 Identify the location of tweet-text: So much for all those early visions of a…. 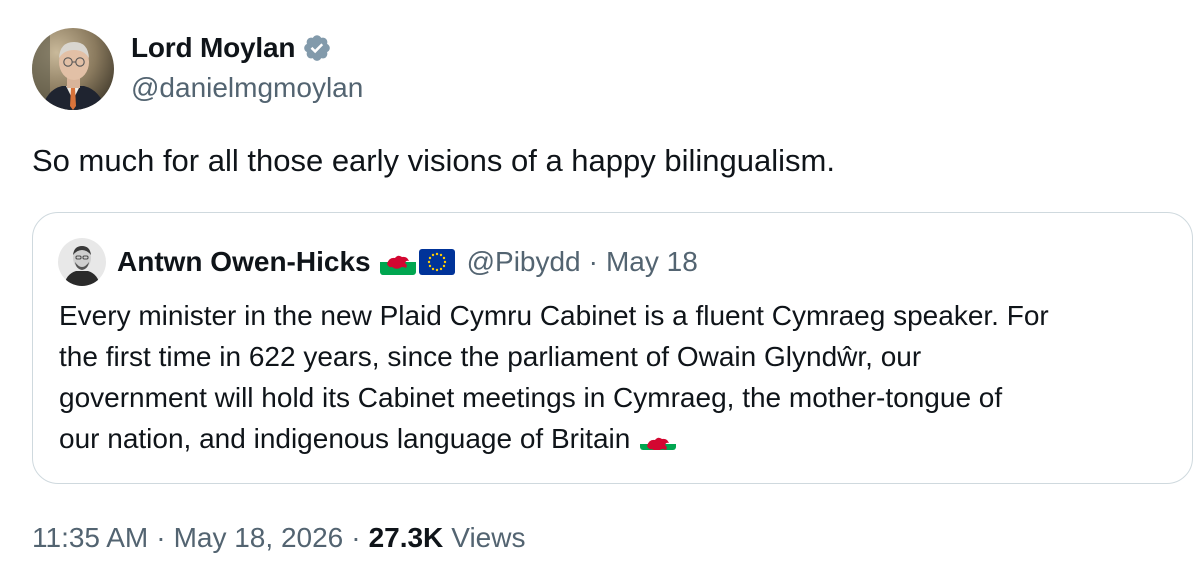
(433, 160).